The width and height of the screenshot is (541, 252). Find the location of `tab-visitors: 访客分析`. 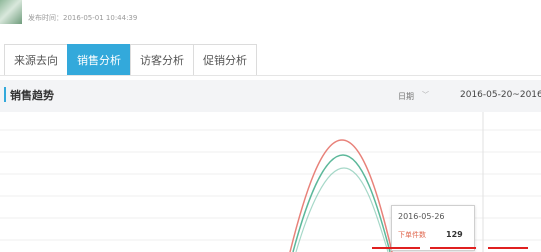

tab-visitors: 访客分析 is located at coordinates (162, 59).